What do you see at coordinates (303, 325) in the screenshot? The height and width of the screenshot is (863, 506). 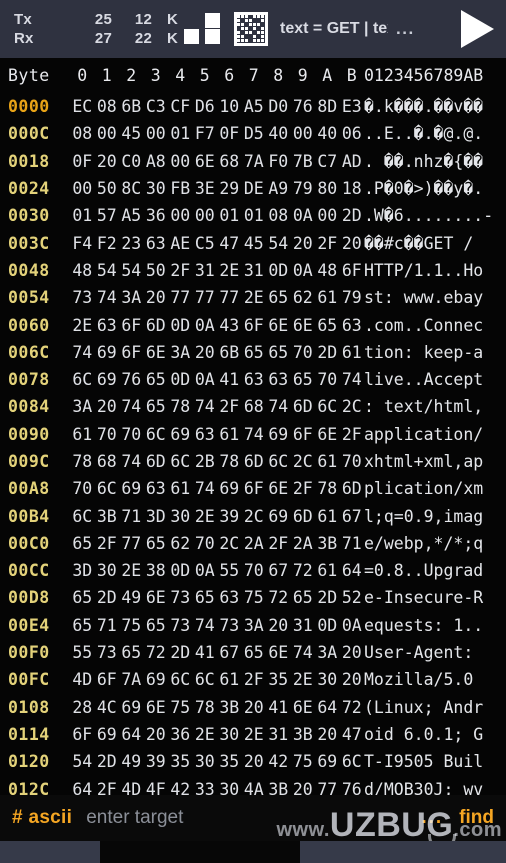 I see `hex-byte: 6E` at bounding box center [303, 325].